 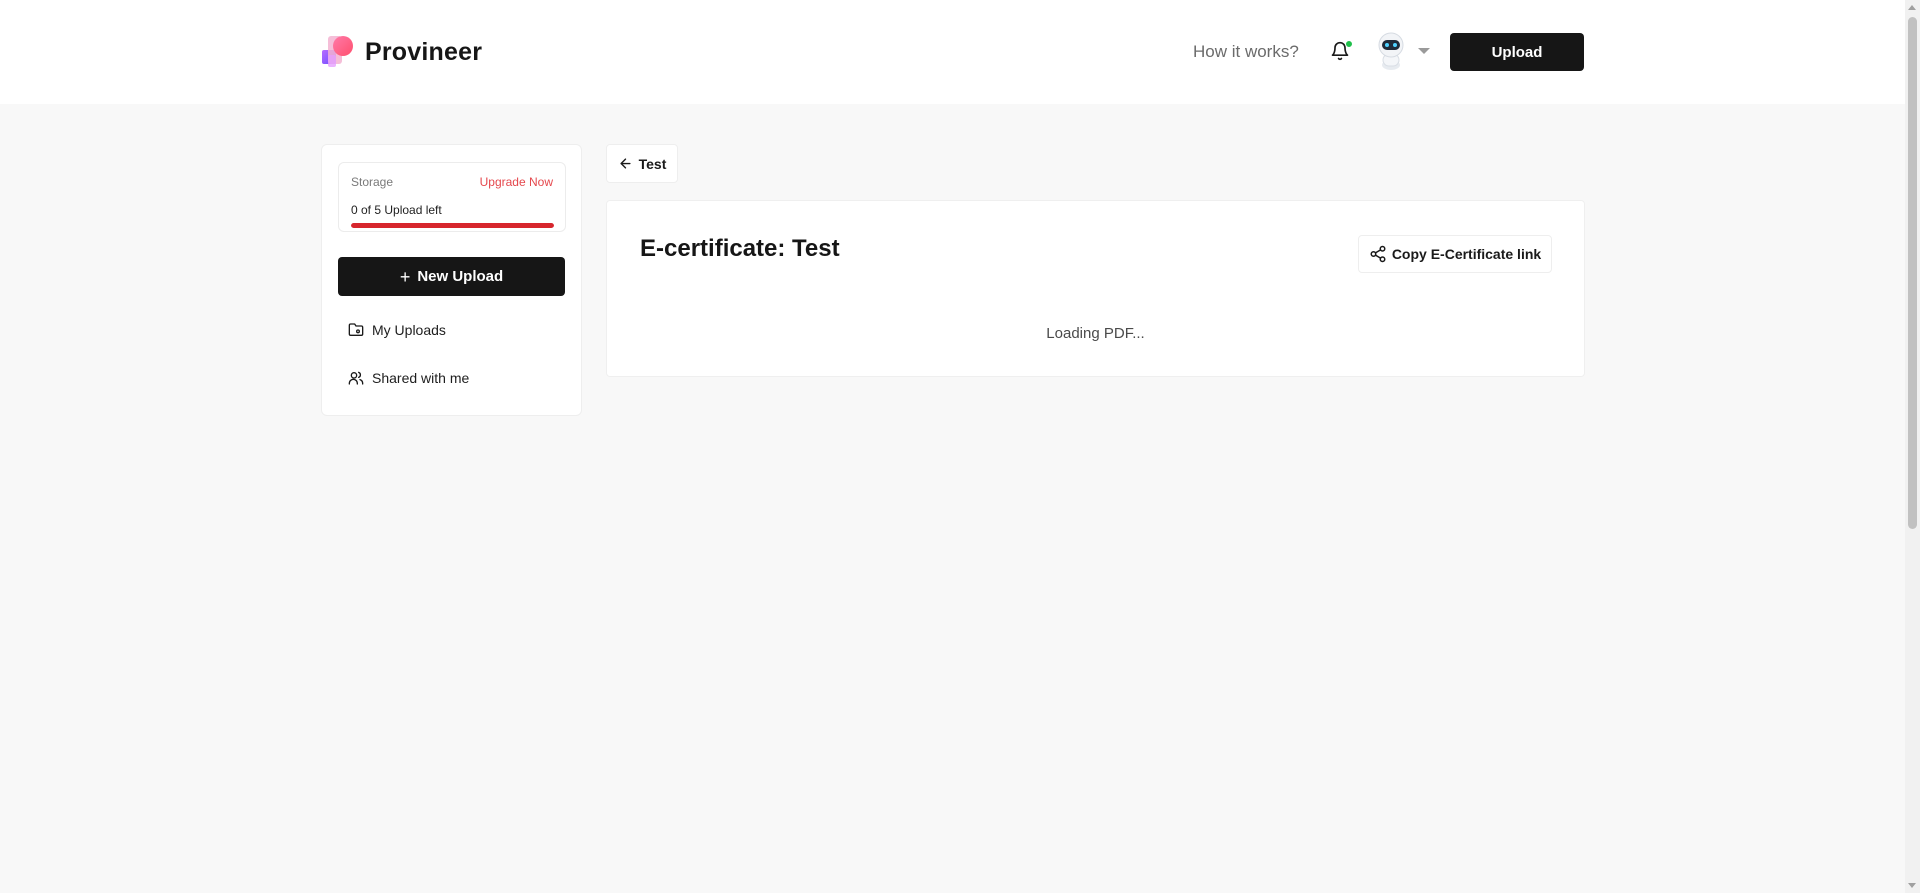 What do you see at coordinates (356, 329) in the screenshot?
I see `folder-icon` at bounding box center [356, 329].